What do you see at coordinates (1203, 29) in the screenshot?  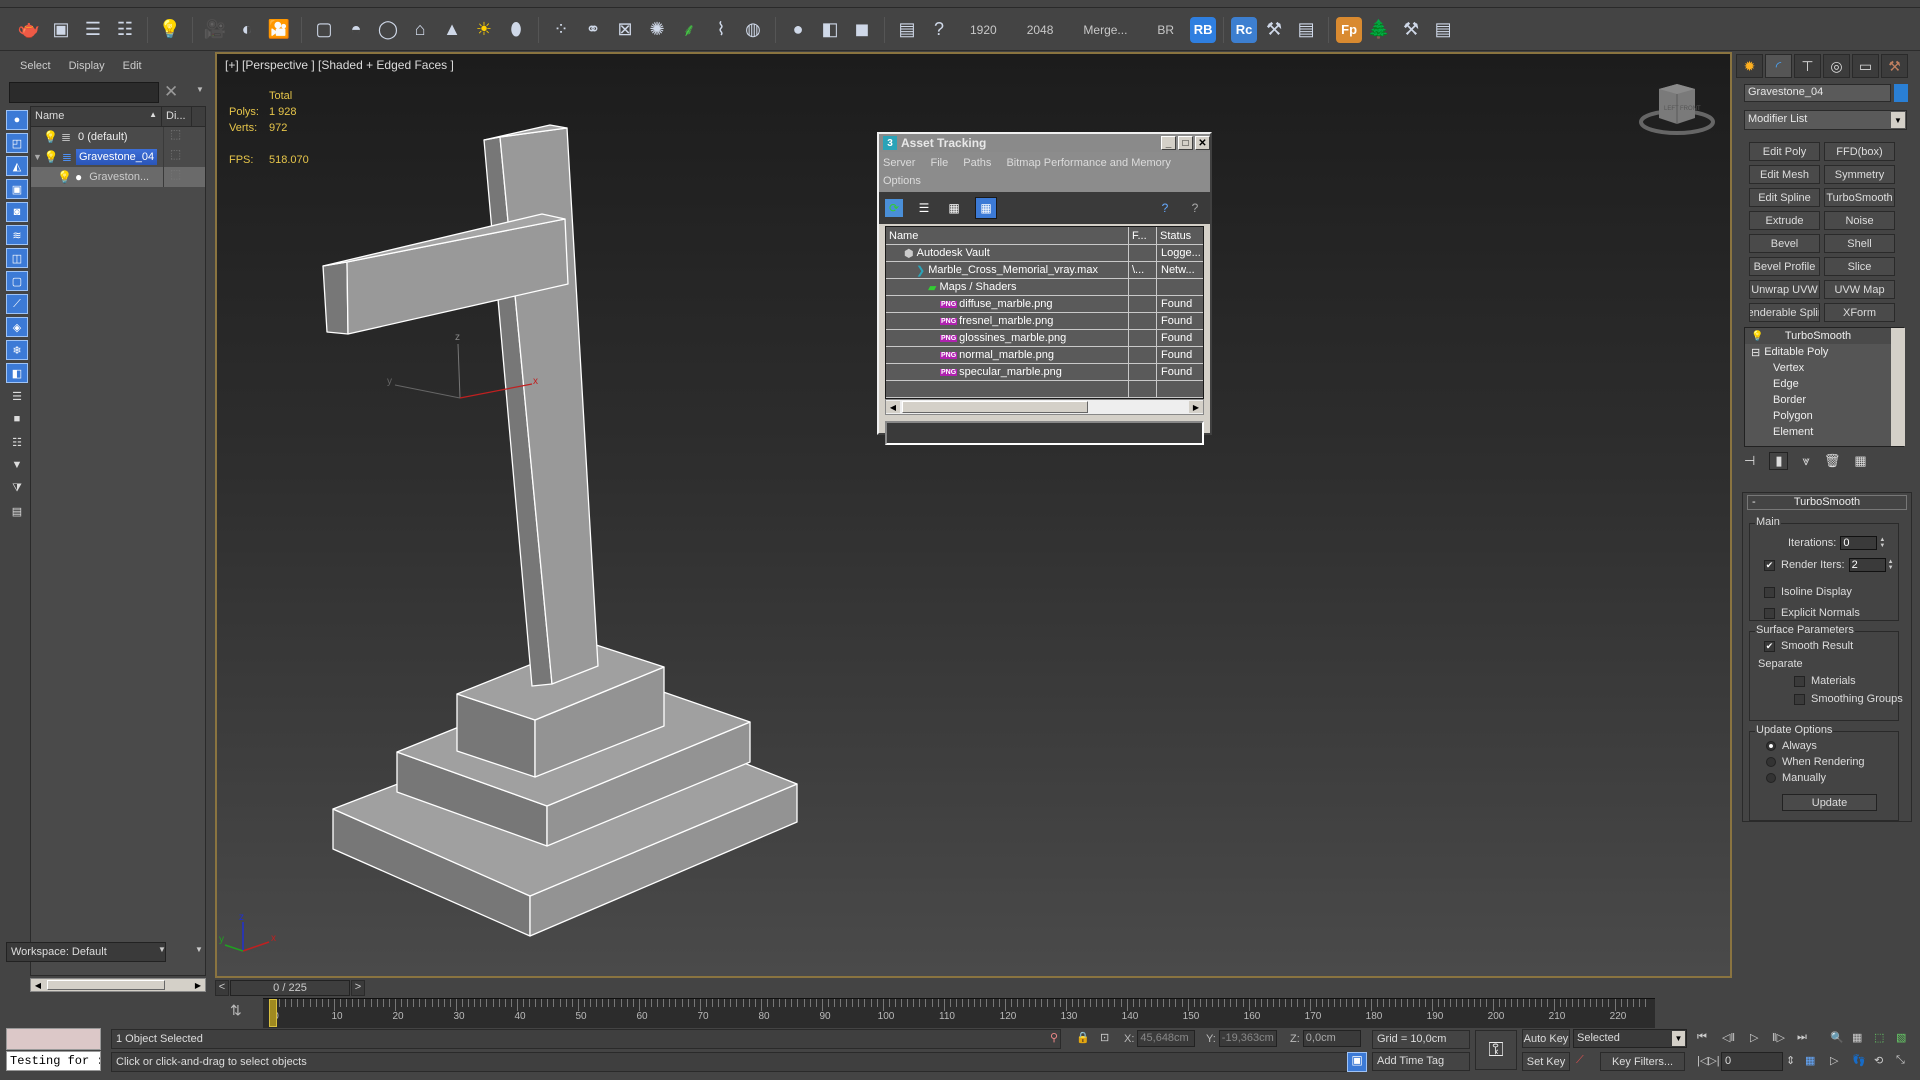 I see `rb-plugin-button: RB` at bounding box center [1203, 29].